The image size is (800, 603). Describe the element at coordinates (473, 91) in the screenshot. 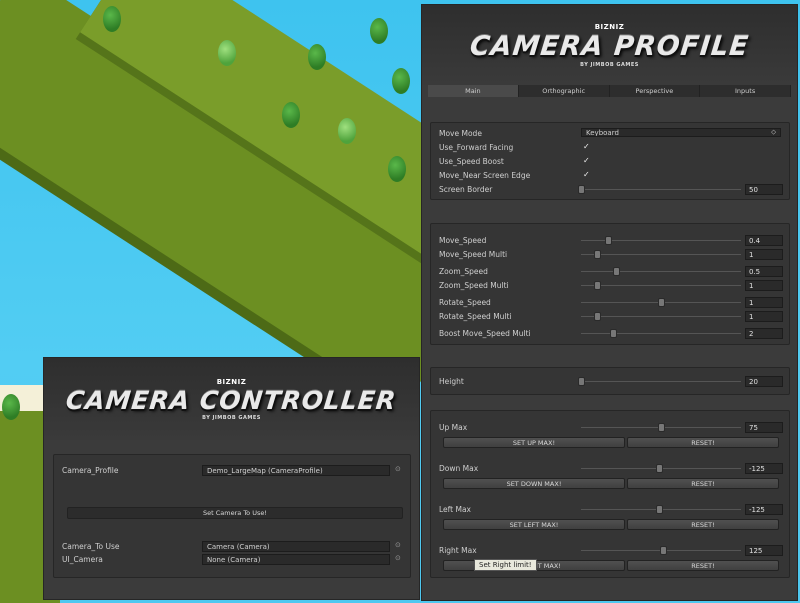

I see `tab-main: Main` at that location.